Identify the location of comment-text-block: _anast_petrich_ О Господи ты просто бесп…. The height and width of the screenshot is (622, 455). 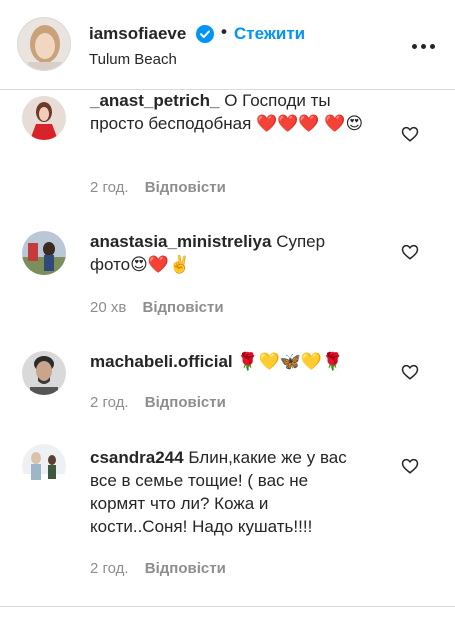
(227, 112).